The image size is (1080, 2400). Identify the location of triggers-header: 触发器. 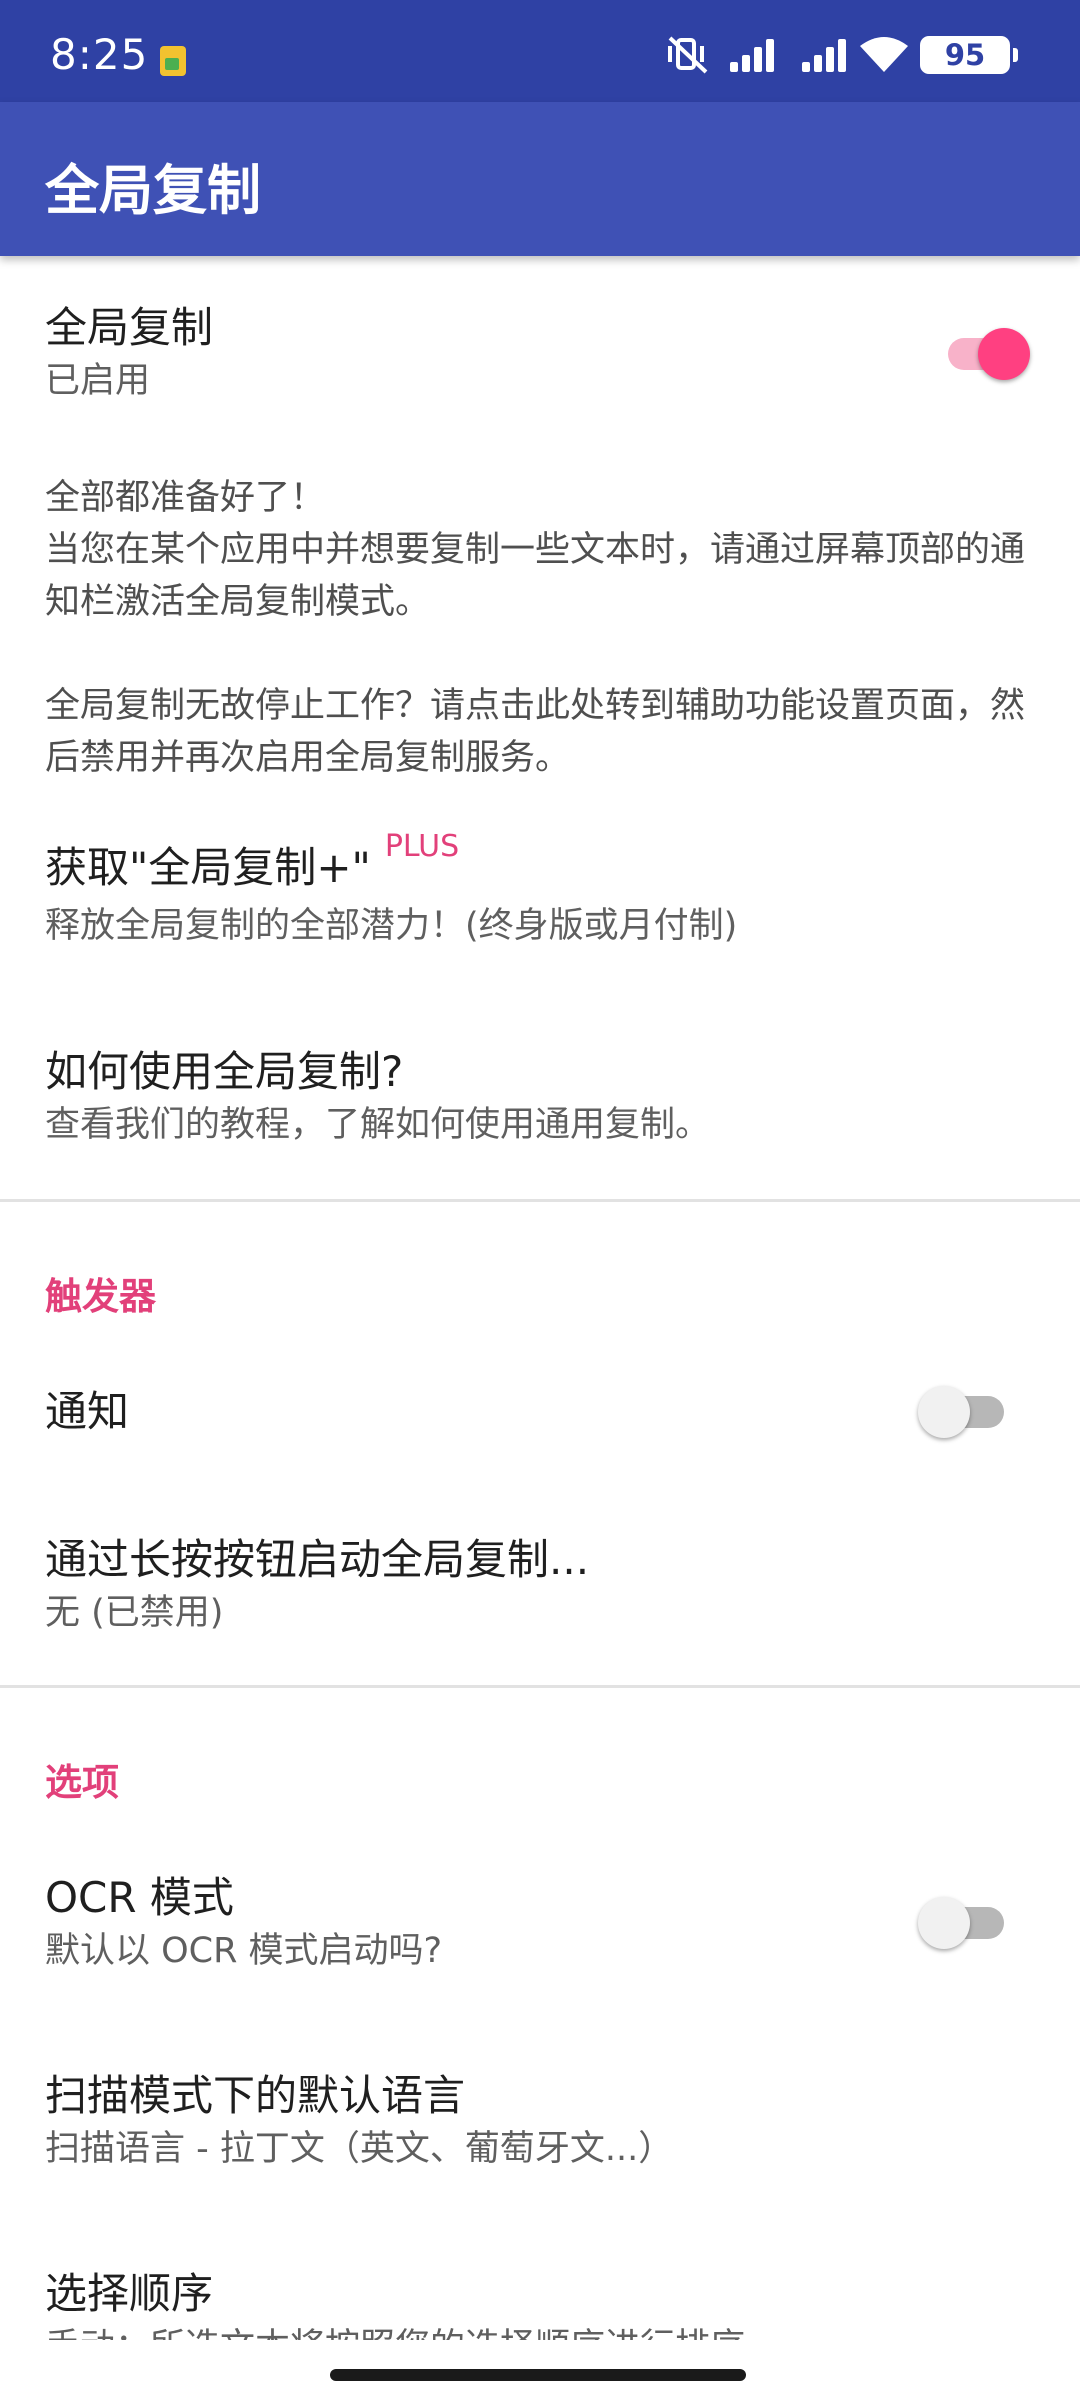
(100, 1296).